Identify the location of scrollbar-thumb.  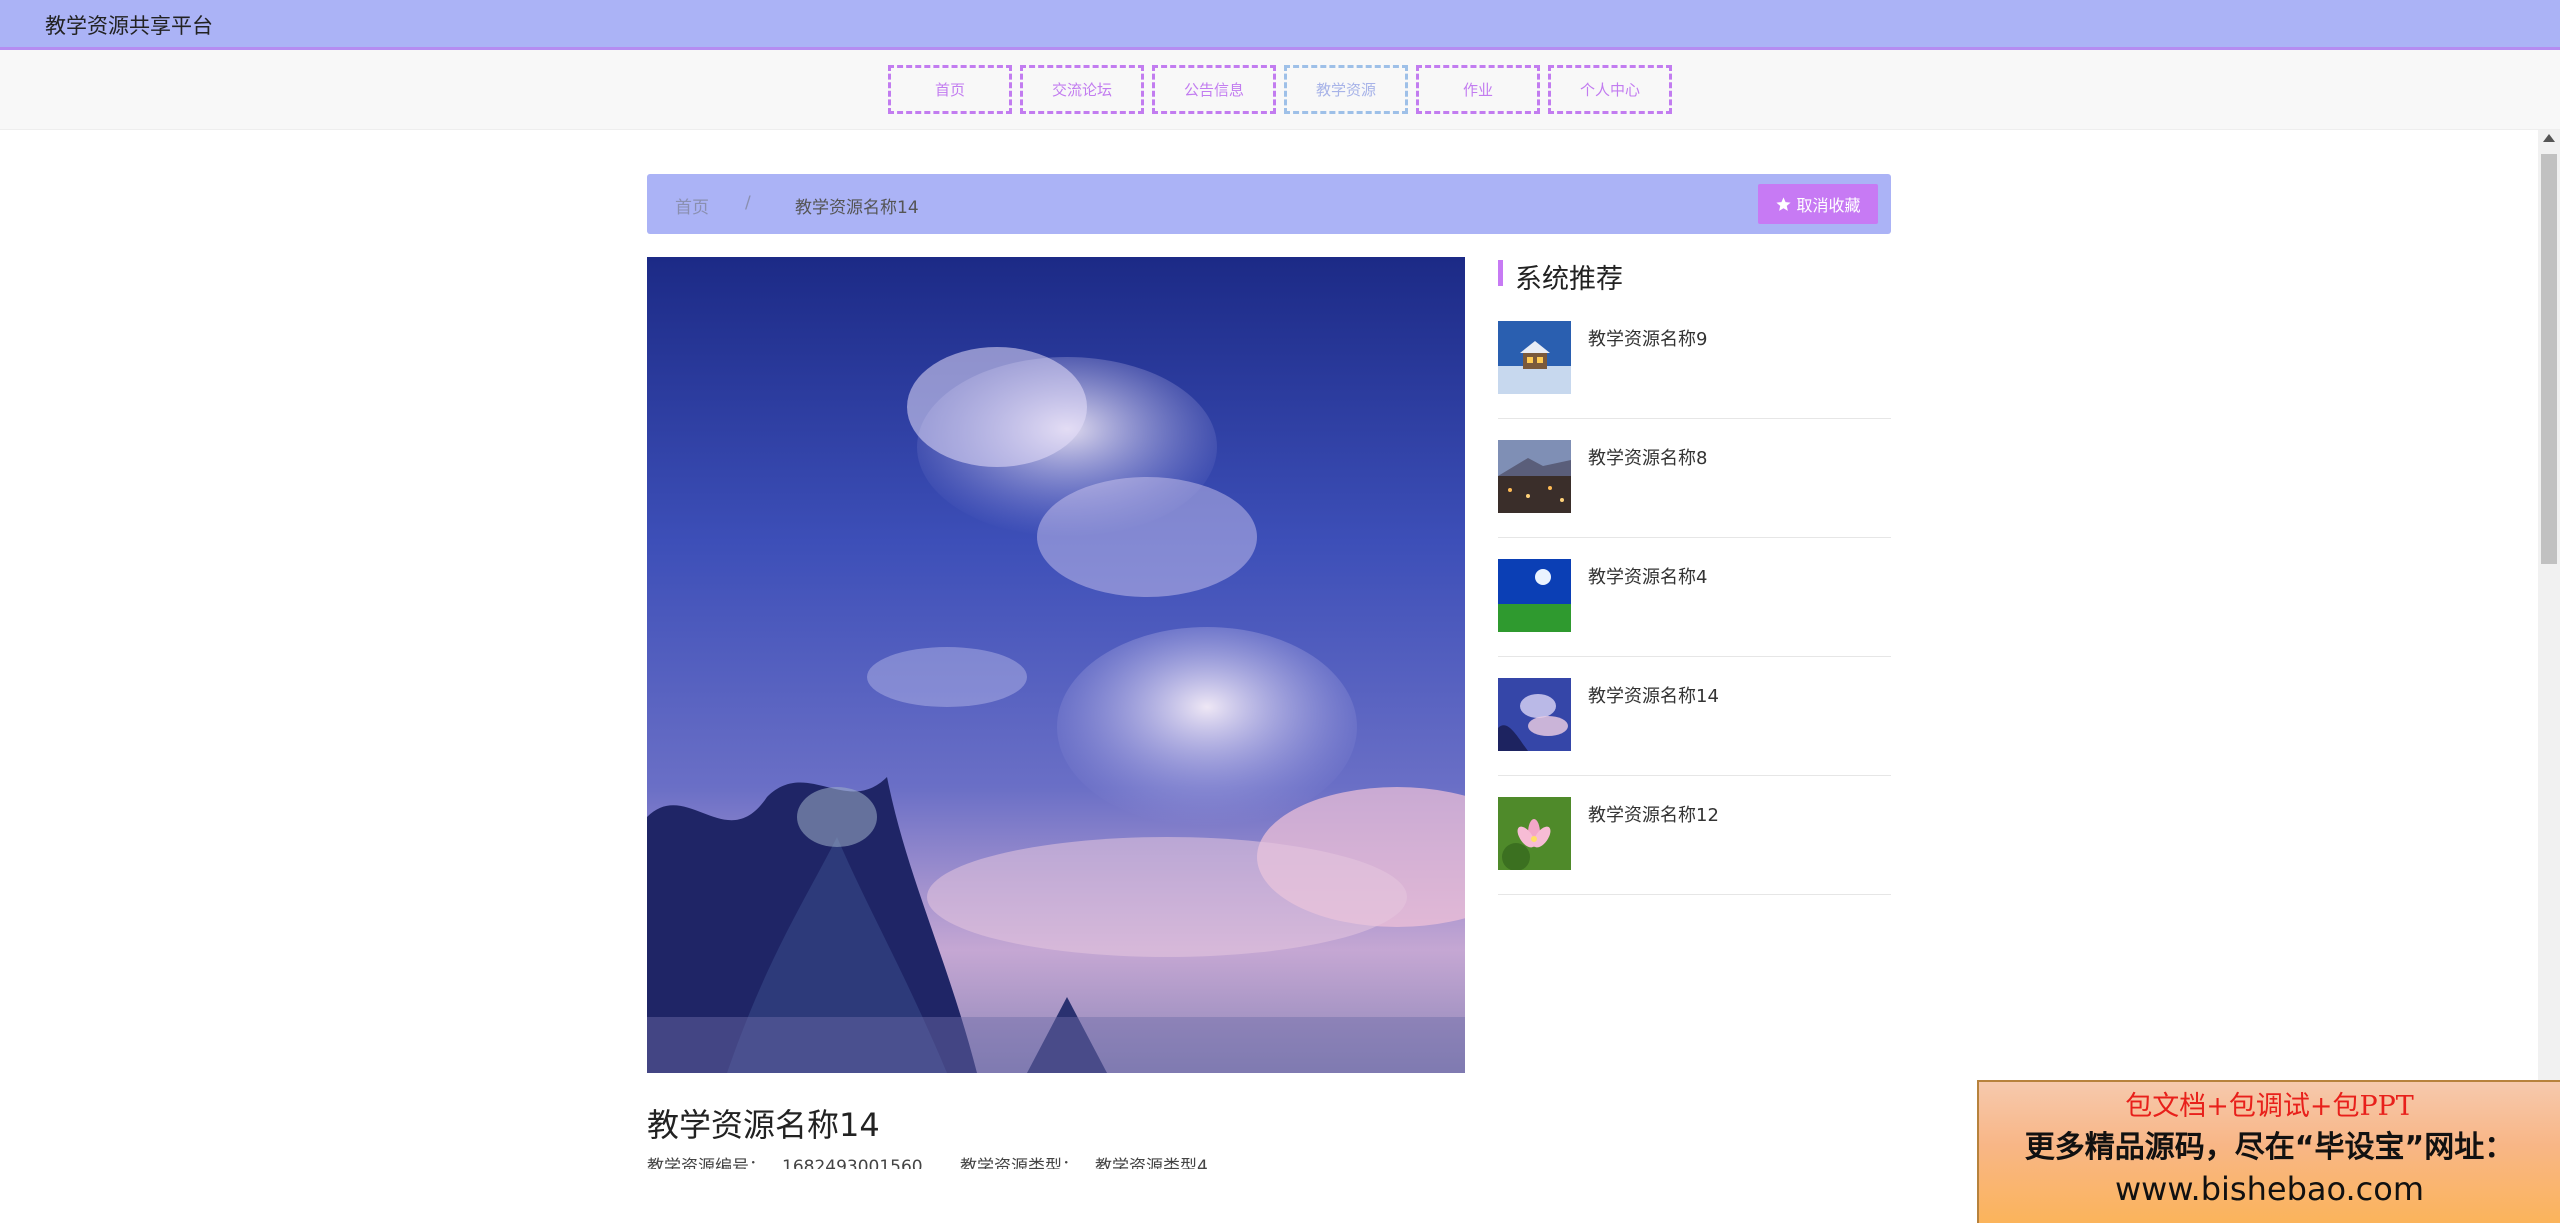
(2549, 359).